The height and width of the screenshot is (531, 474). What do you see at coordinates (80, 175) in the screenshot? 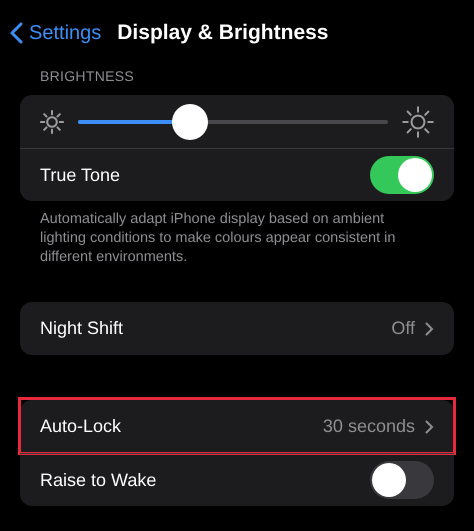
I see `row-label: True Tone` at bounding box center [80, 175].